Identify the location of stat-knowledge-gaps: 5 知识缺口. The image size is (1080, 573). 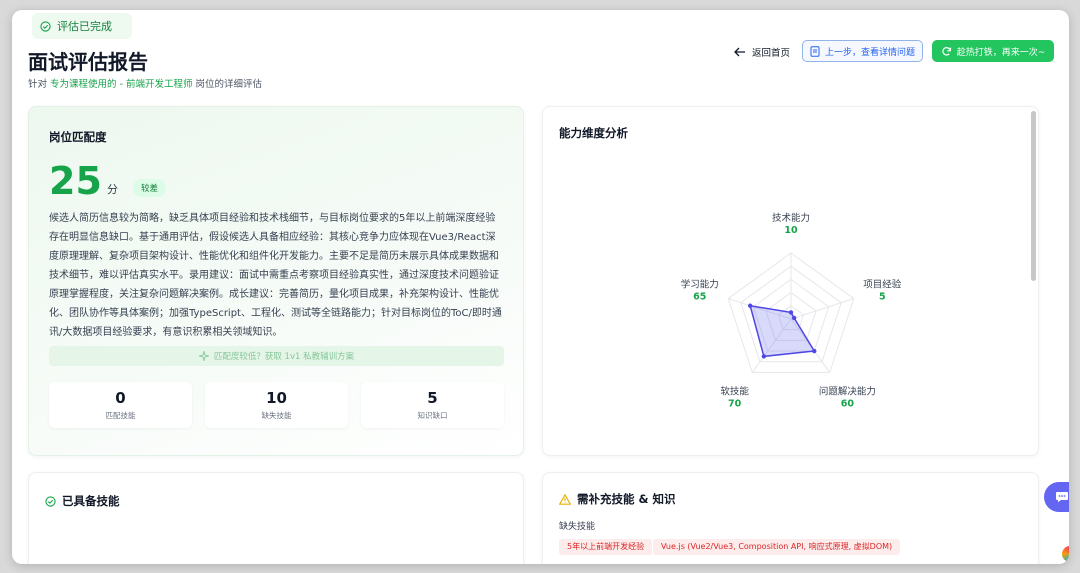
(432, 405).